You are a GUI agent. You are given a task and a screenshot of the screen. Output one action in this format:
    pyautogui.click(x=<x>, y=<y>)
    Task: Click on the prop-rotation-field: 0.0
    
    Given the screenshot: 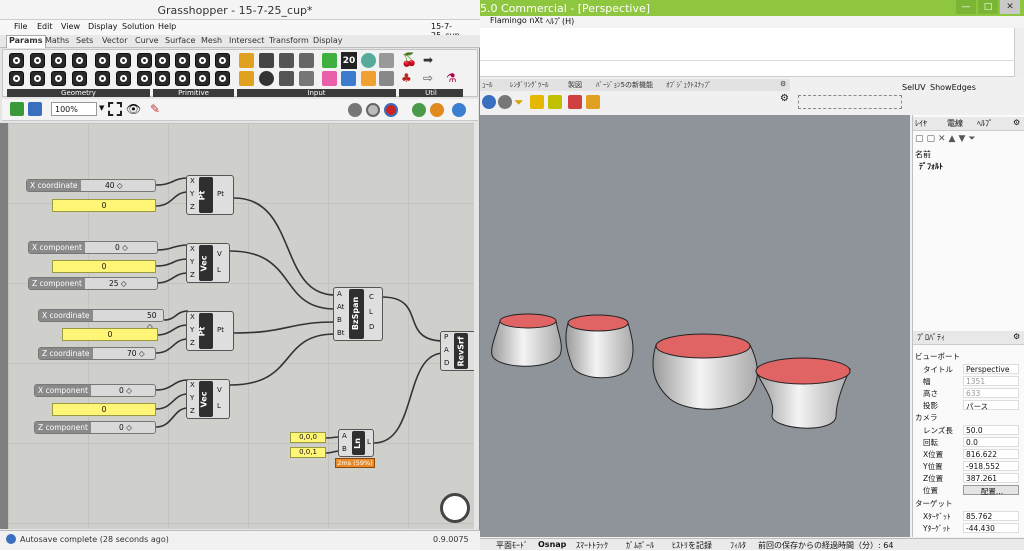 What is the action you would take?
    pyautogui.click(x=991, y=442)
    